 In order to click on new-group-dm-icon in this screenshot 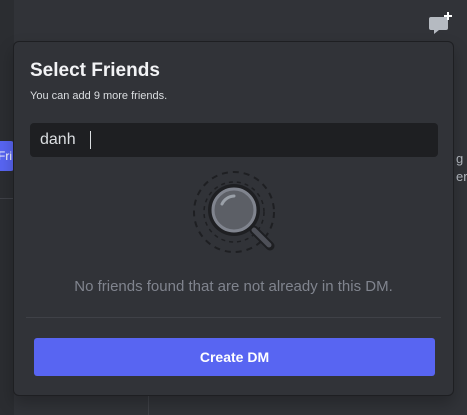, I will do `click(441, 23)`.